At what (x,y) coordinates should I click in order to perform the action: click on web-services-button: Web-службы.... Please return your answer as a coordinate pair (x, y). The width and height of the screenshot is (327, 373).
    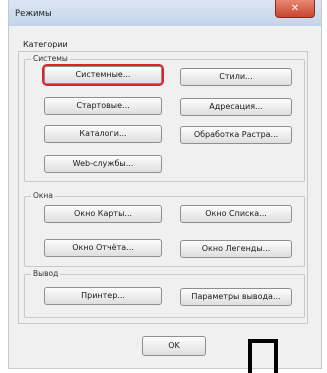
    Looking at the image, I should click on (103, 164).